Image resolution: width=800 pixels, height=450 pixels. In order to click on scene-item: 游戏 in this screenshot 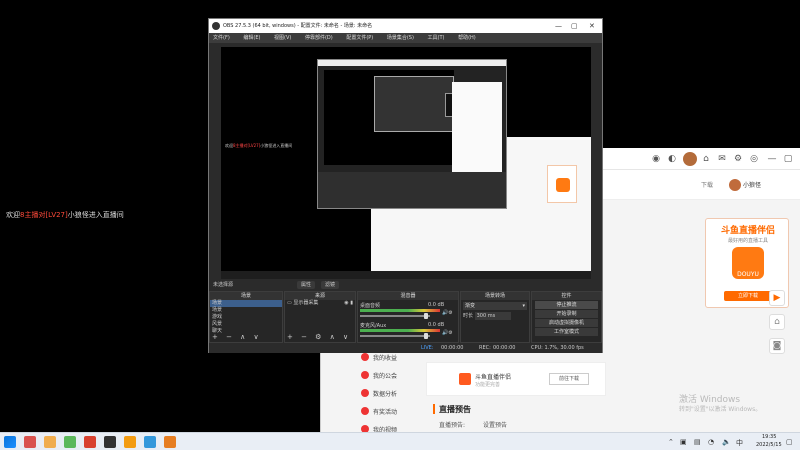, I will do `click(246, 317)`.